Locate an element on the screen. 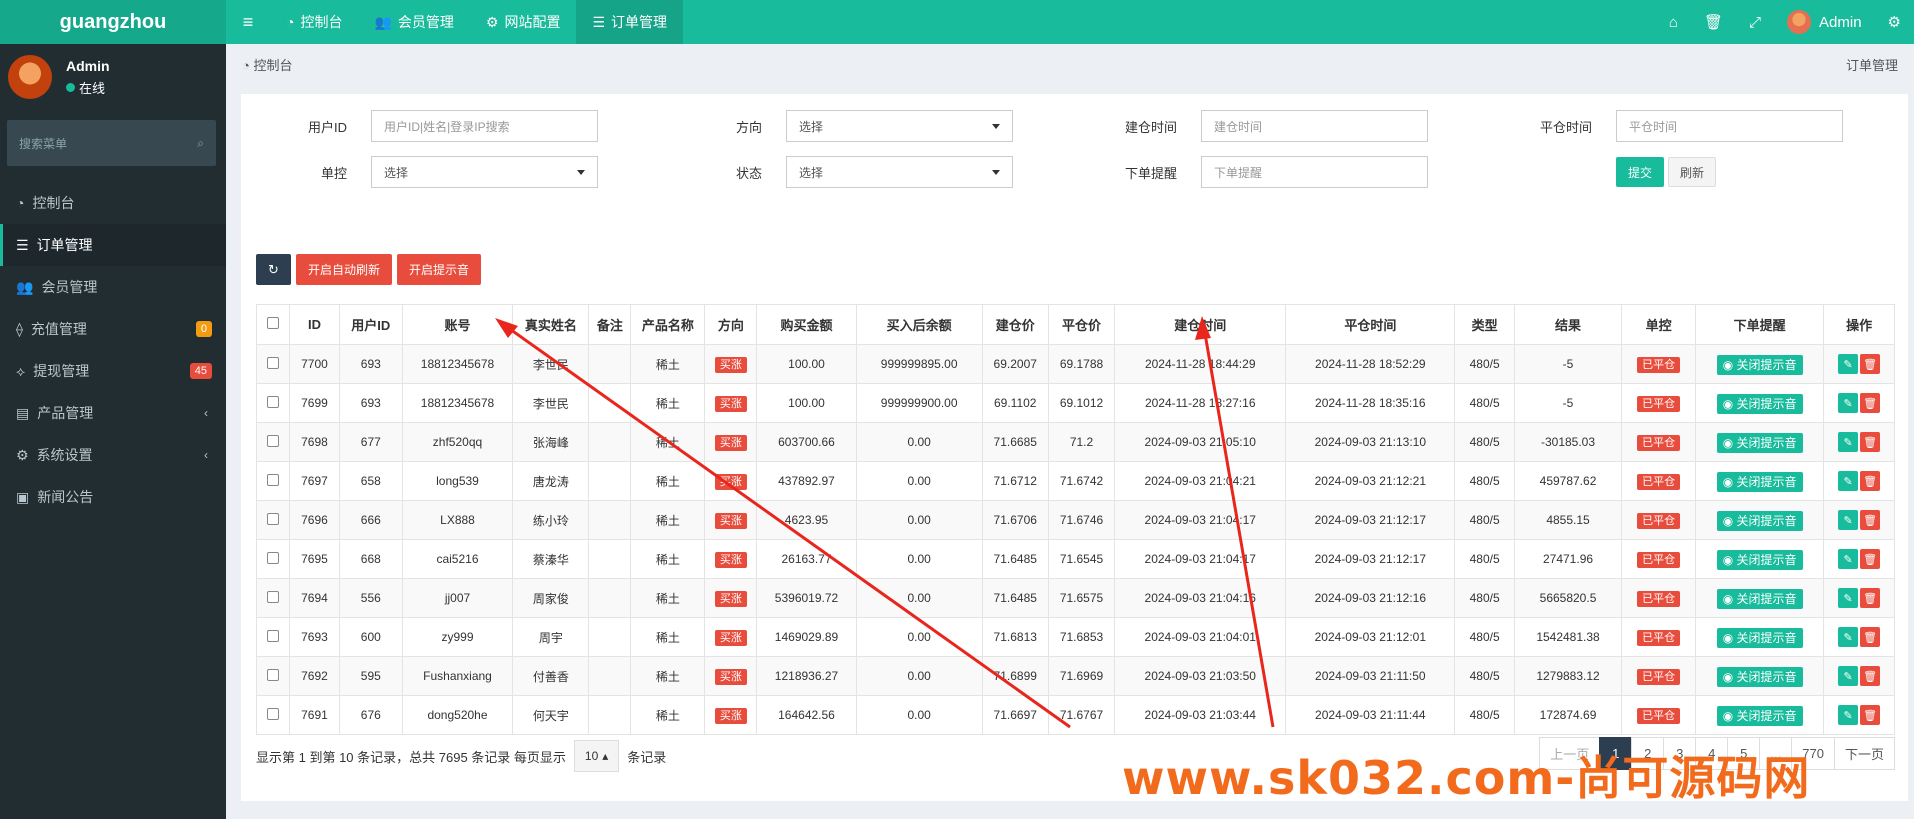  auto-refresh-button: 开启自动刷新 is located at coordinates (344, 269).